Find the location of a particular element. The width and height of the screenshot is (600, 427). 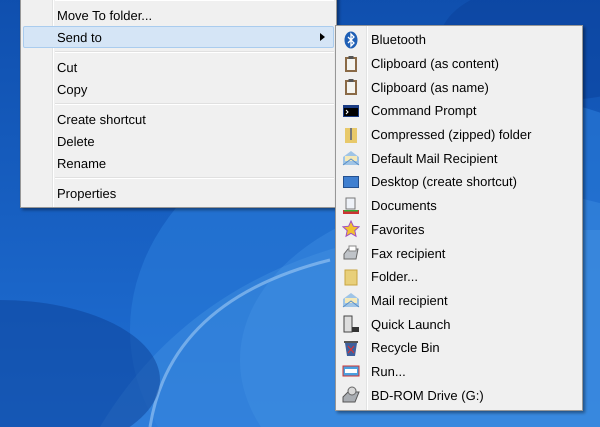

menu-item: Delete is located at coordinates (178, 141).